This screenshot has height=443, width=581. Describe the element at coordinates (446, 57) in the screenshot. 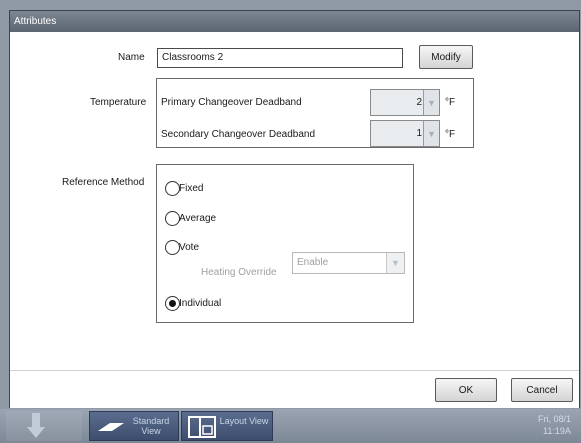

I see `modify-button: Modify` at that location.